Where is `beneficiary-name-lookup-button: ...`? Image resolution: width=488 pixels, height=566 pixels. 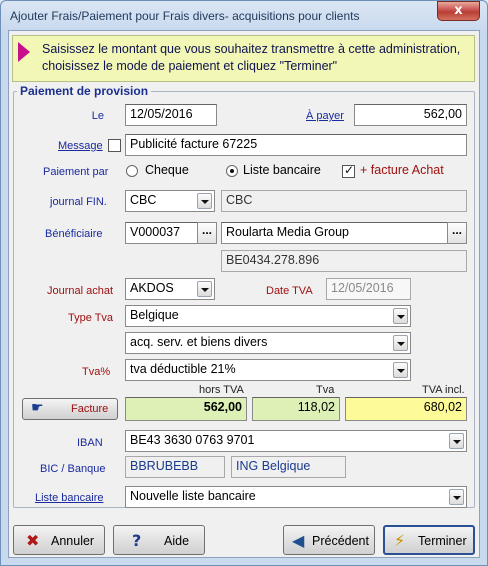 beneficiary-name-lookup-button: ... is located at coordinates (457, 233).